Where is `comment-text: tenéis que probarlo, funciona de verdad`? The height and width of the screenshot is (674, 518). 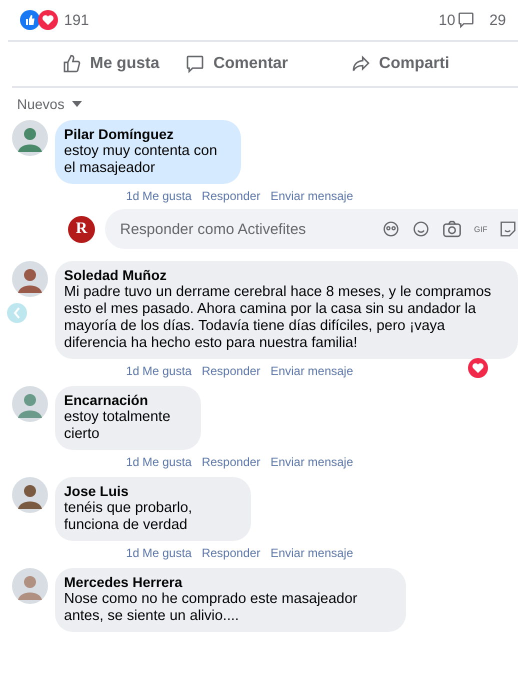 comment-text: tenéis que probarlo, funciona de verdad is located at coordinates (129, 517).